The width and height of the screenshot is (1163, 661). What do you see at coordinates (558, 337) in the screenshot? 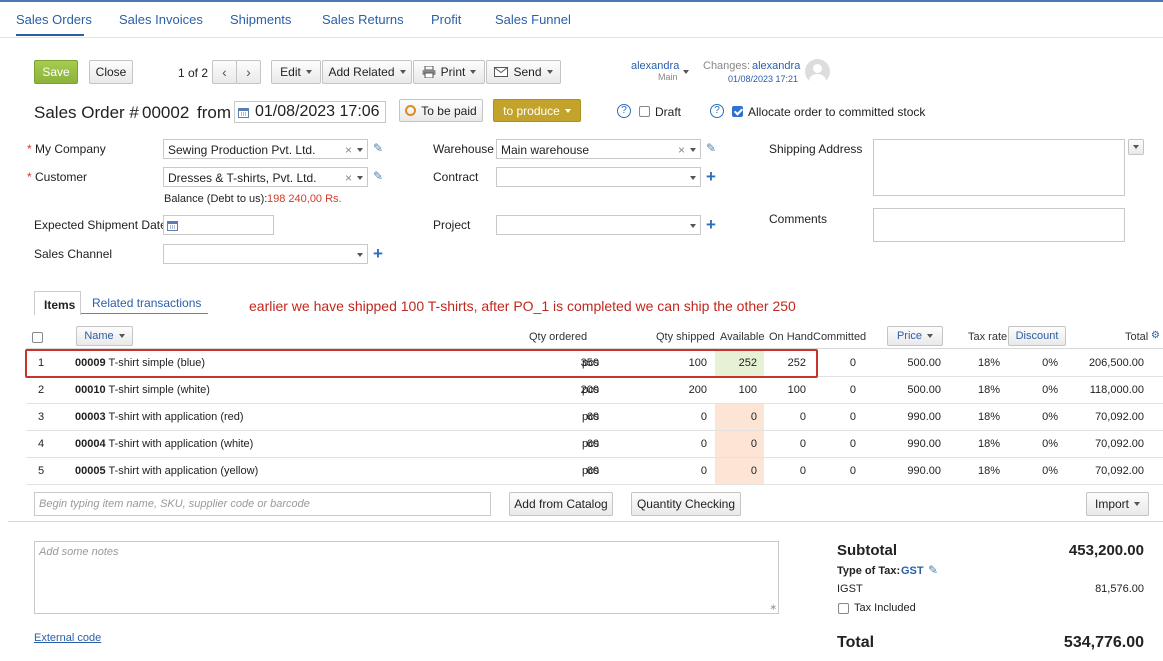
I see `col-qty-ordered: Qty ordered` at bounding box center [558, 337].